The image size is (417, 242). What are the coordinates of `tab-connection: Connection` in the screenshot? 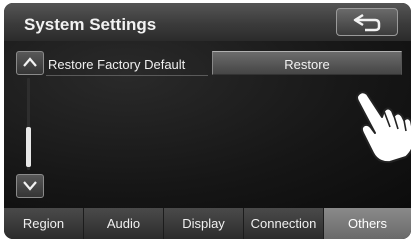 It's located at (284, 223).